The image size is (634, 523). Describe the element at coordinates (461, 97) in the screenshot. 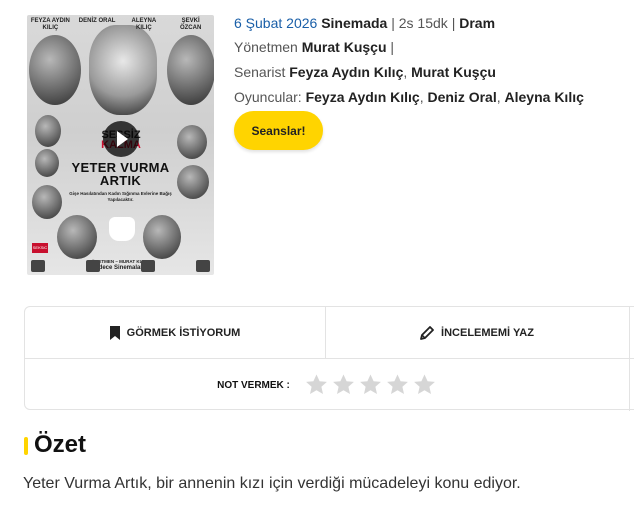

I see `cast-link: Deniz Oral` at that location.